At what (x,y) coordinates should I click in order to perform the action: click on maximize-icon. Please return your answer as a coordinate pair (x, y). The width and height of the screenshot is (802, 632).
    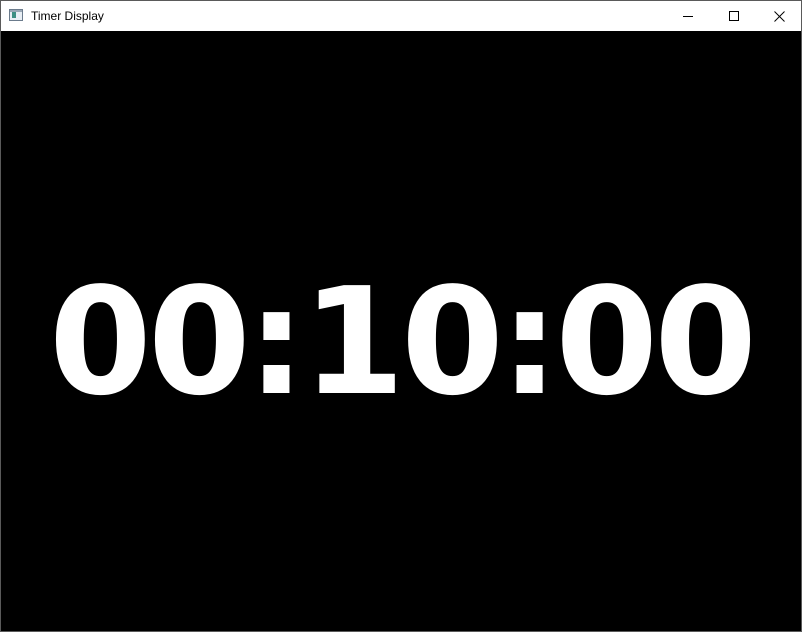
    Looking at the image, I should click on (734, 16).